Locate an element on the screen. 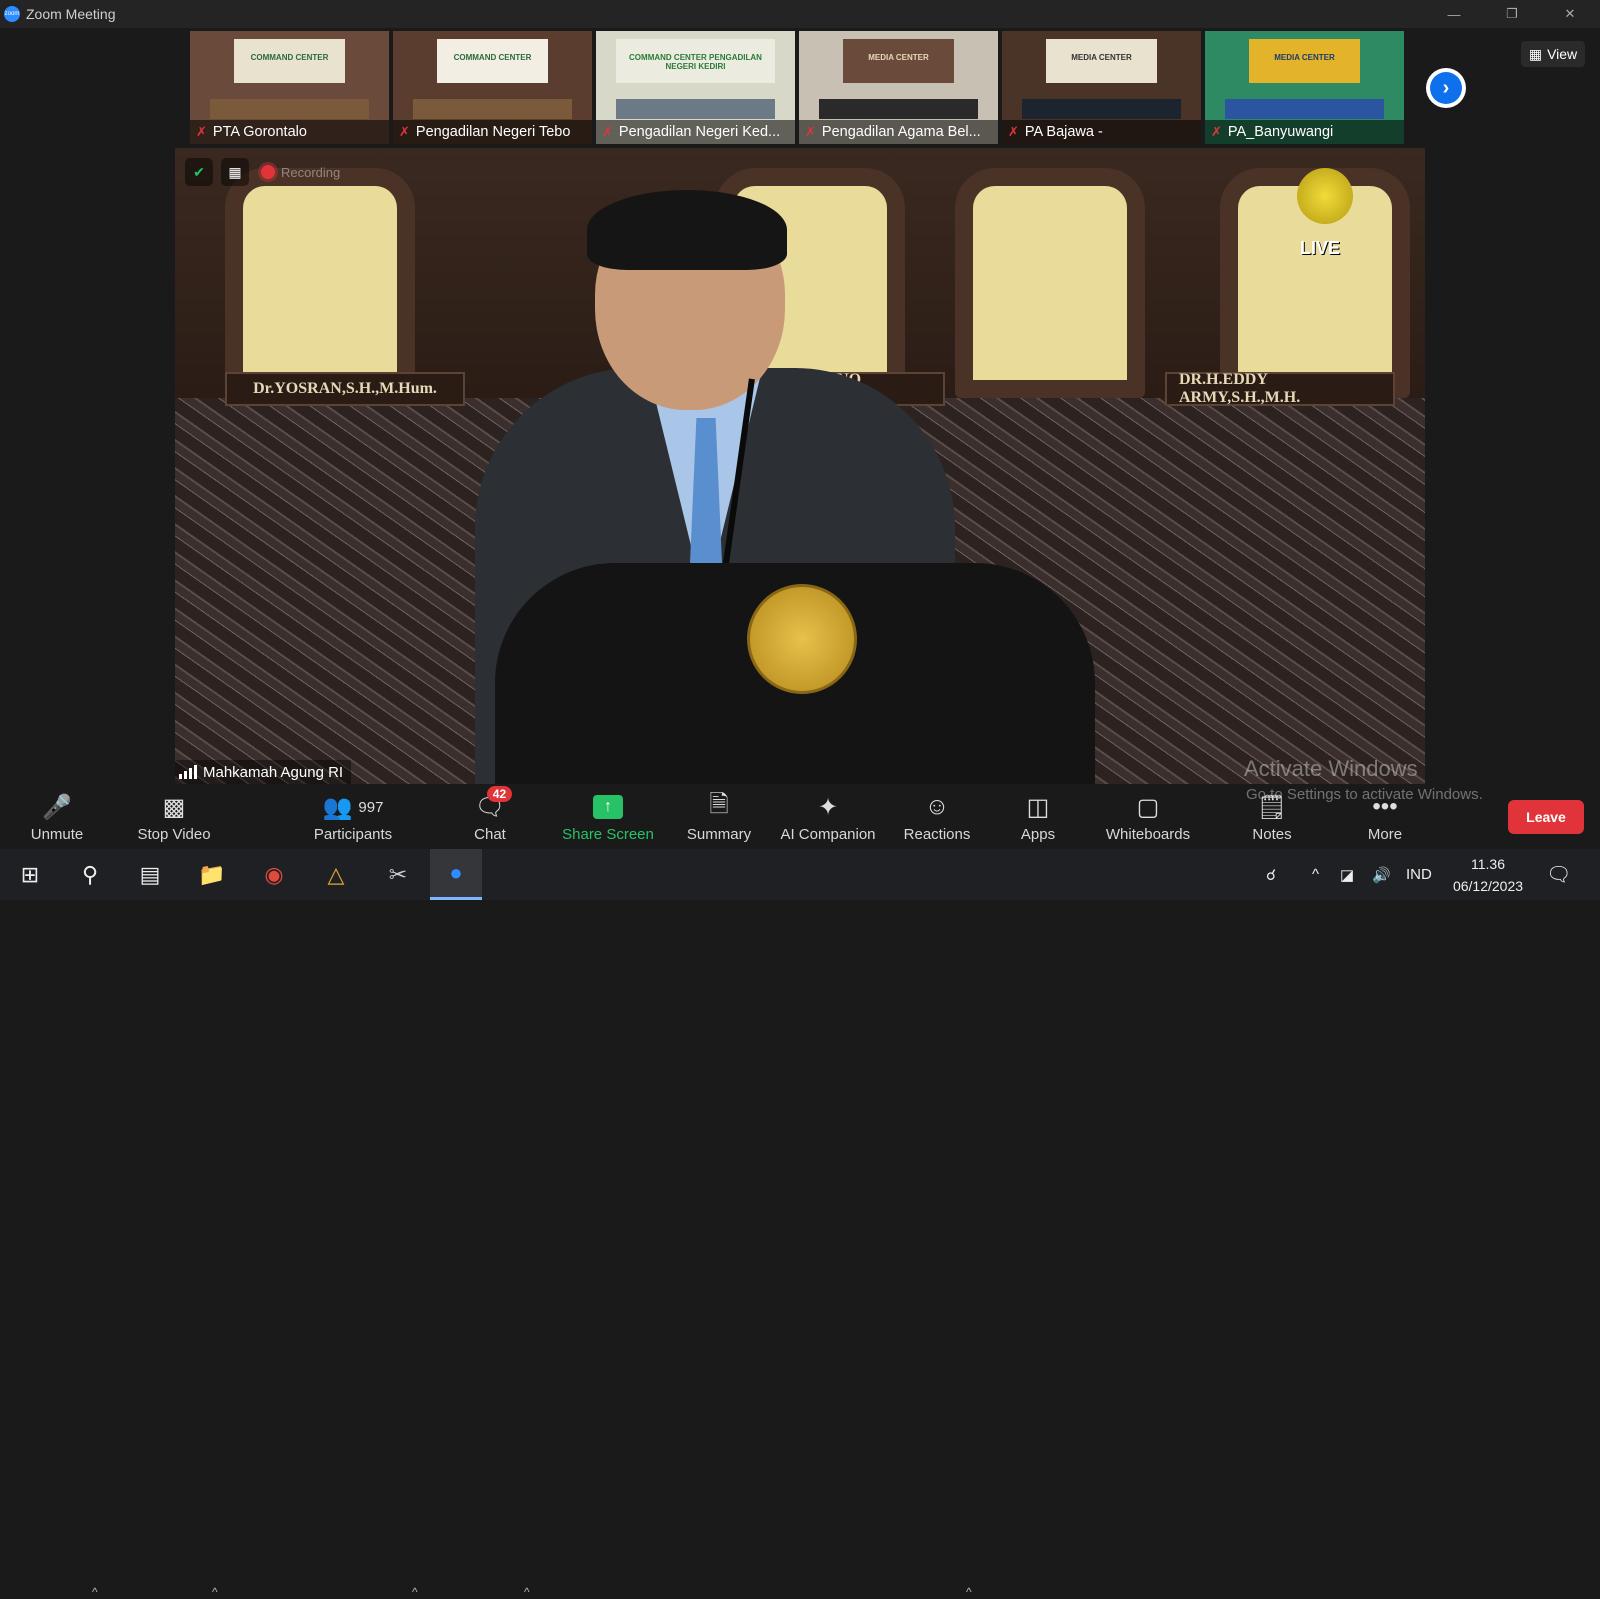 The width and height of the screenshot is (1600, 1599). summary-label: Summary is located at coordinates (719, 834).